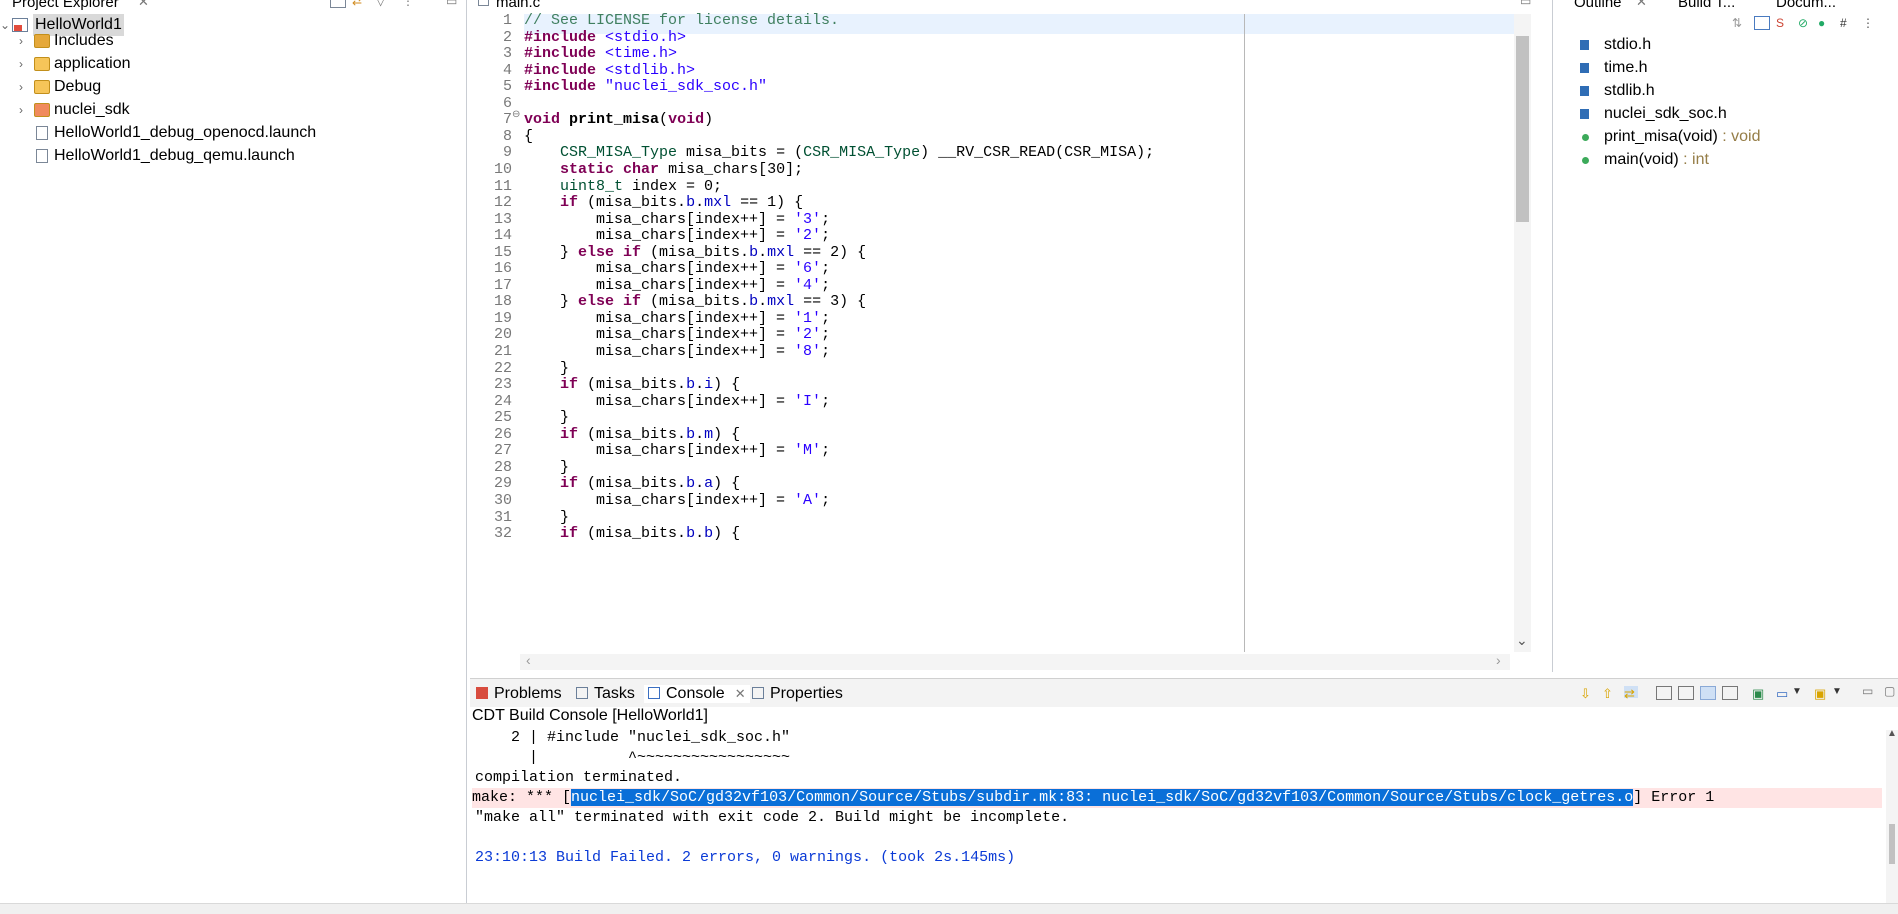  Describe the element at coordinates (1762, 23) in the screenshot. I see `hide-fields-icon` at that location.